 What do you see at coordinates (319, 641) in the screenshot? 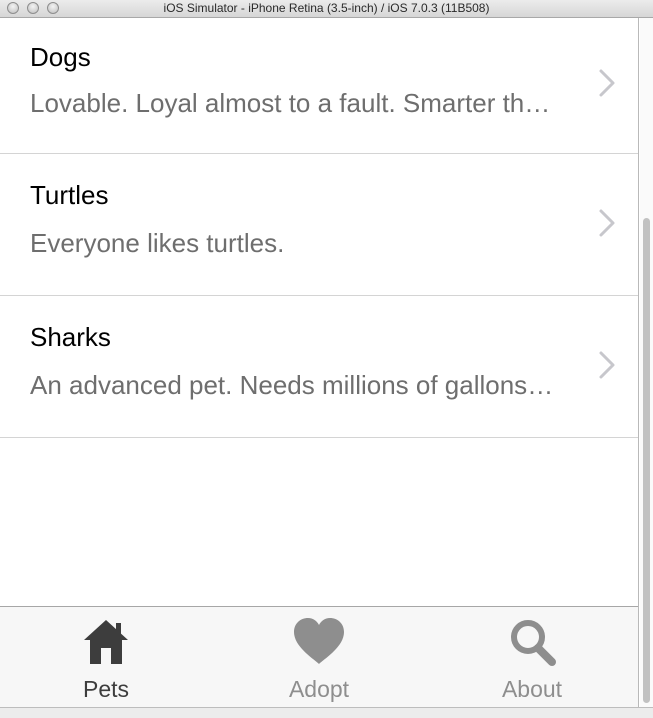
I see `heart-icon` at bounding box center [319, 641].